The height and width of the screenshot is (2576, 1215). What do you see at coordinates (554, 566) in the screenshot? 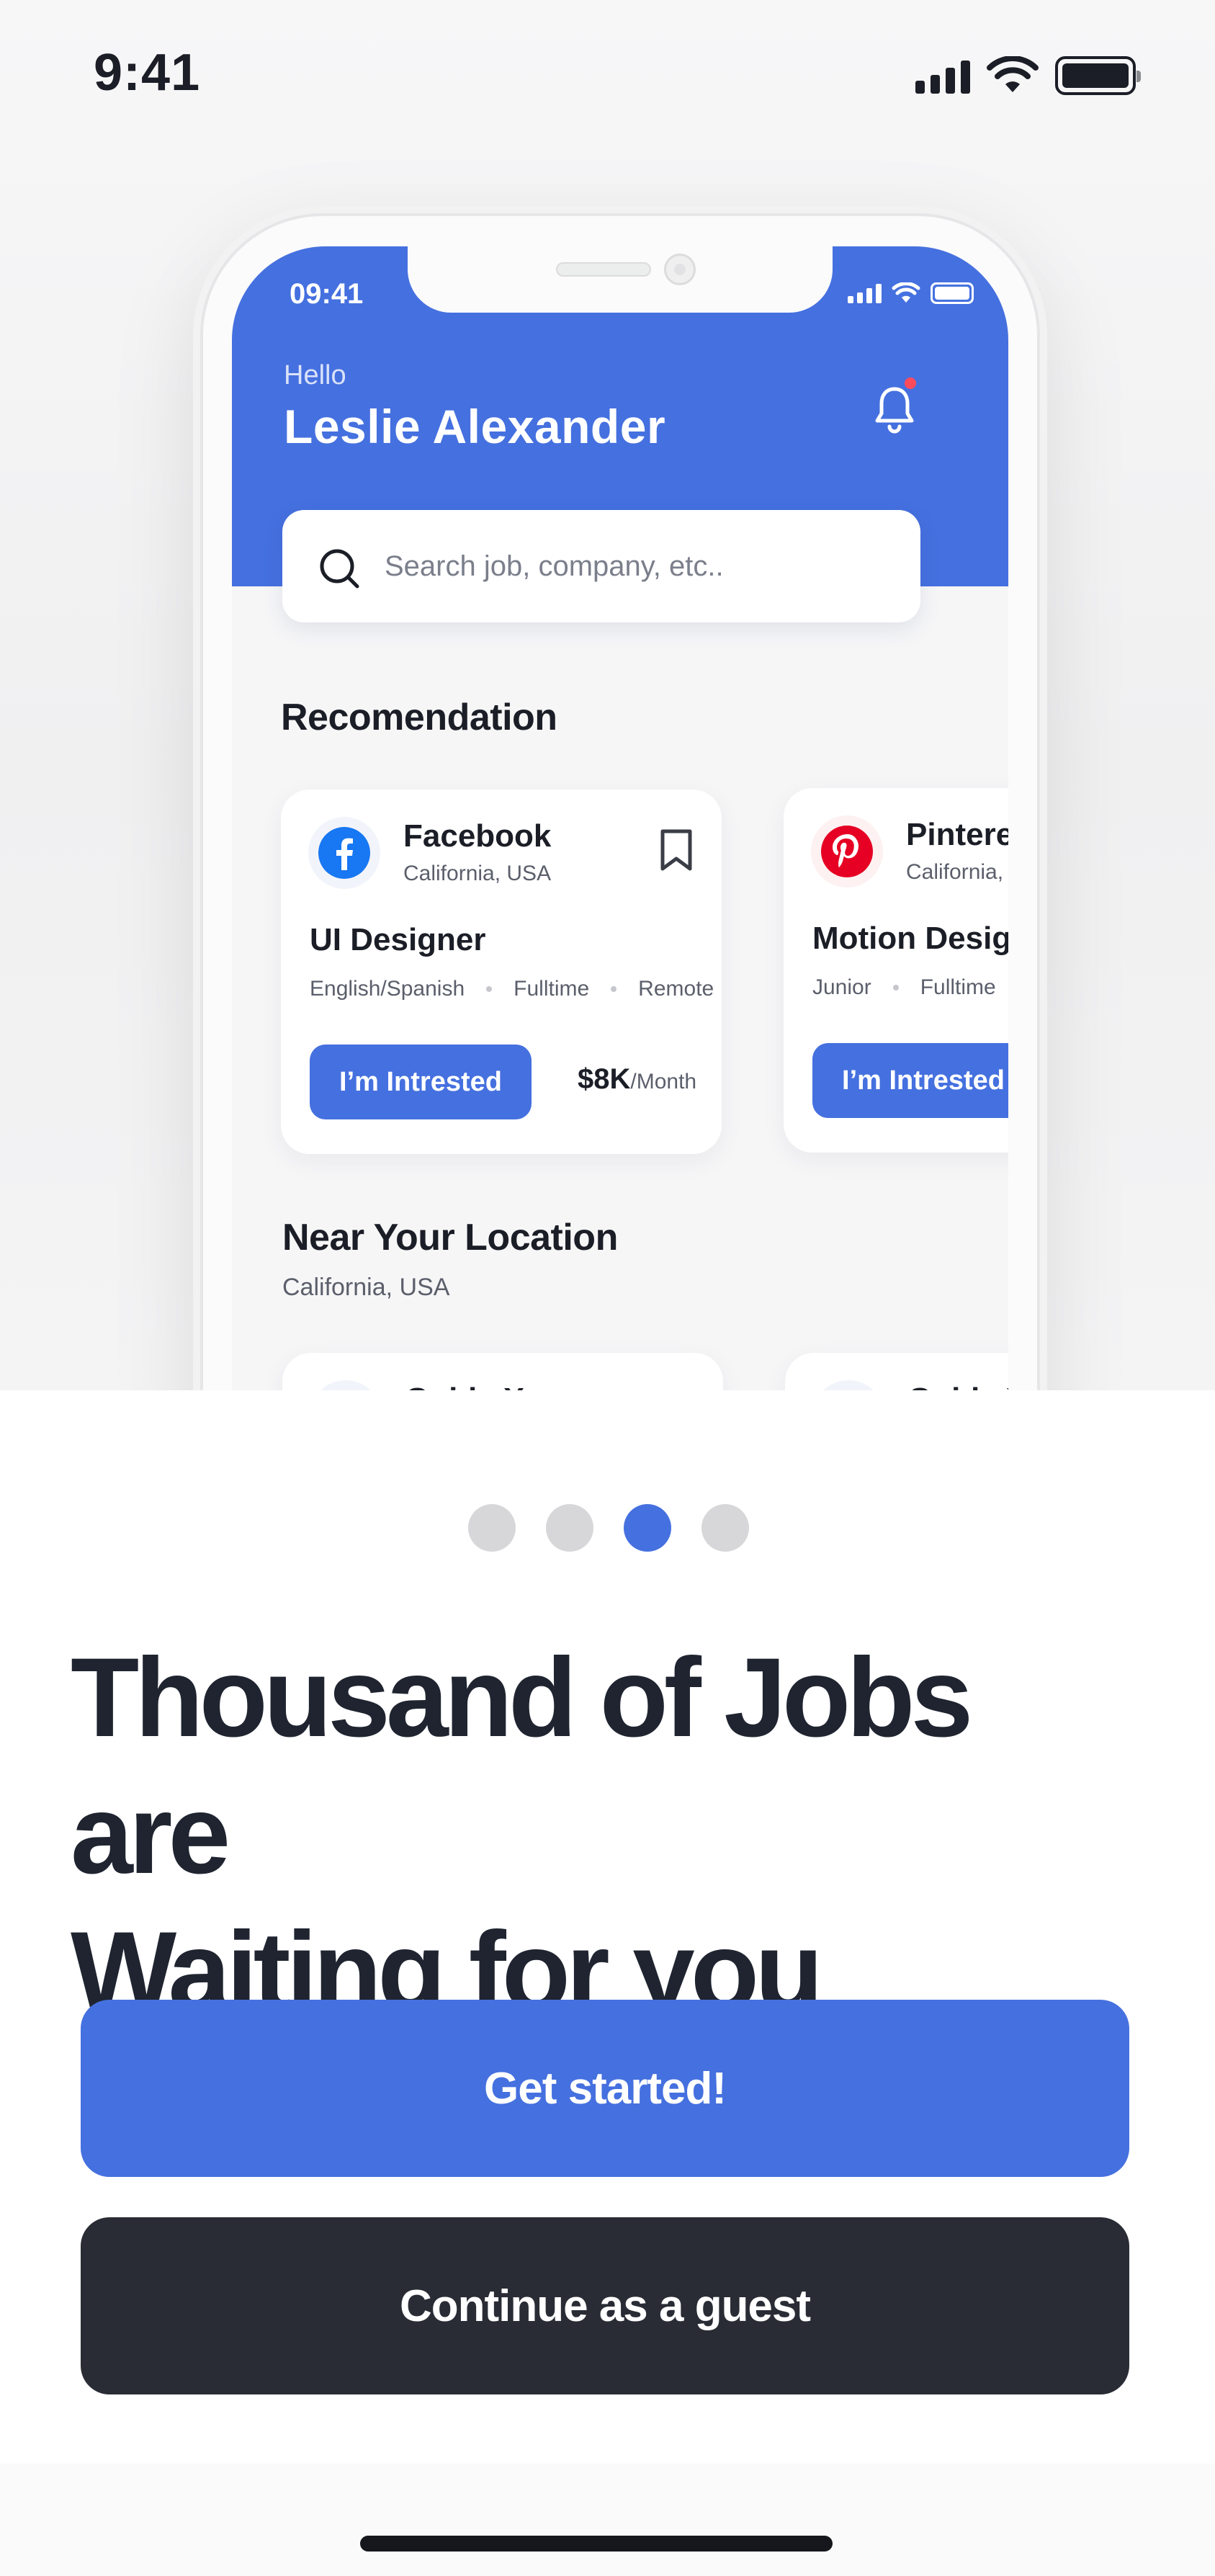
I see `search-placeholder: Search job, company, etc..` at bounding box center [554, 566].